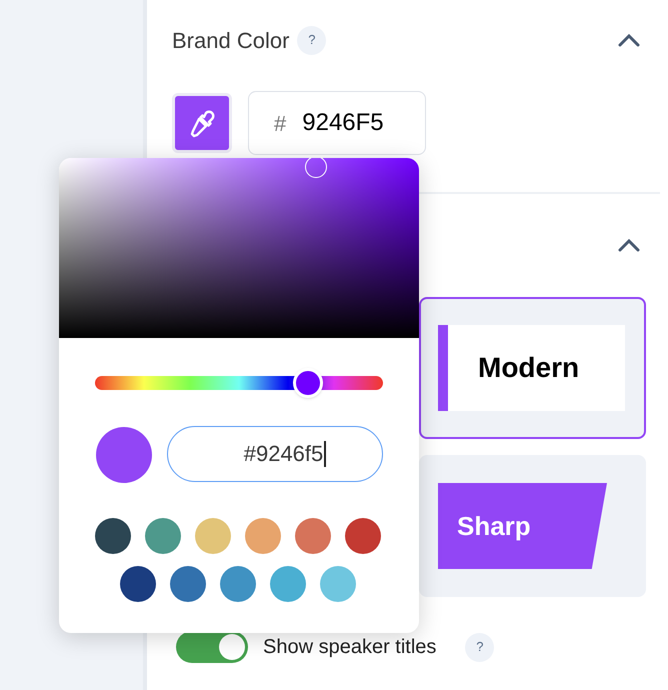  I want to click on picker-handle, so click(316, 168).